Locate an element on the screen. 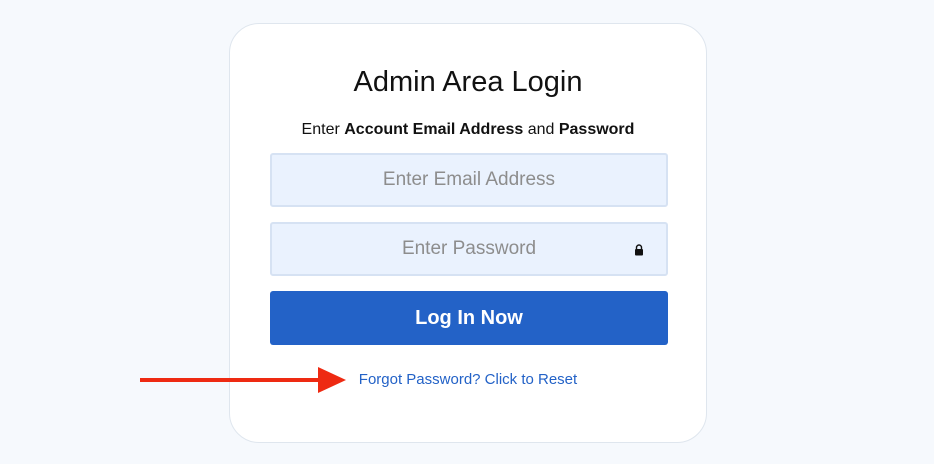 The image size is (934, 464). login-instructions: Enter Account Email Address and Password is located at coordinates (468, 130).